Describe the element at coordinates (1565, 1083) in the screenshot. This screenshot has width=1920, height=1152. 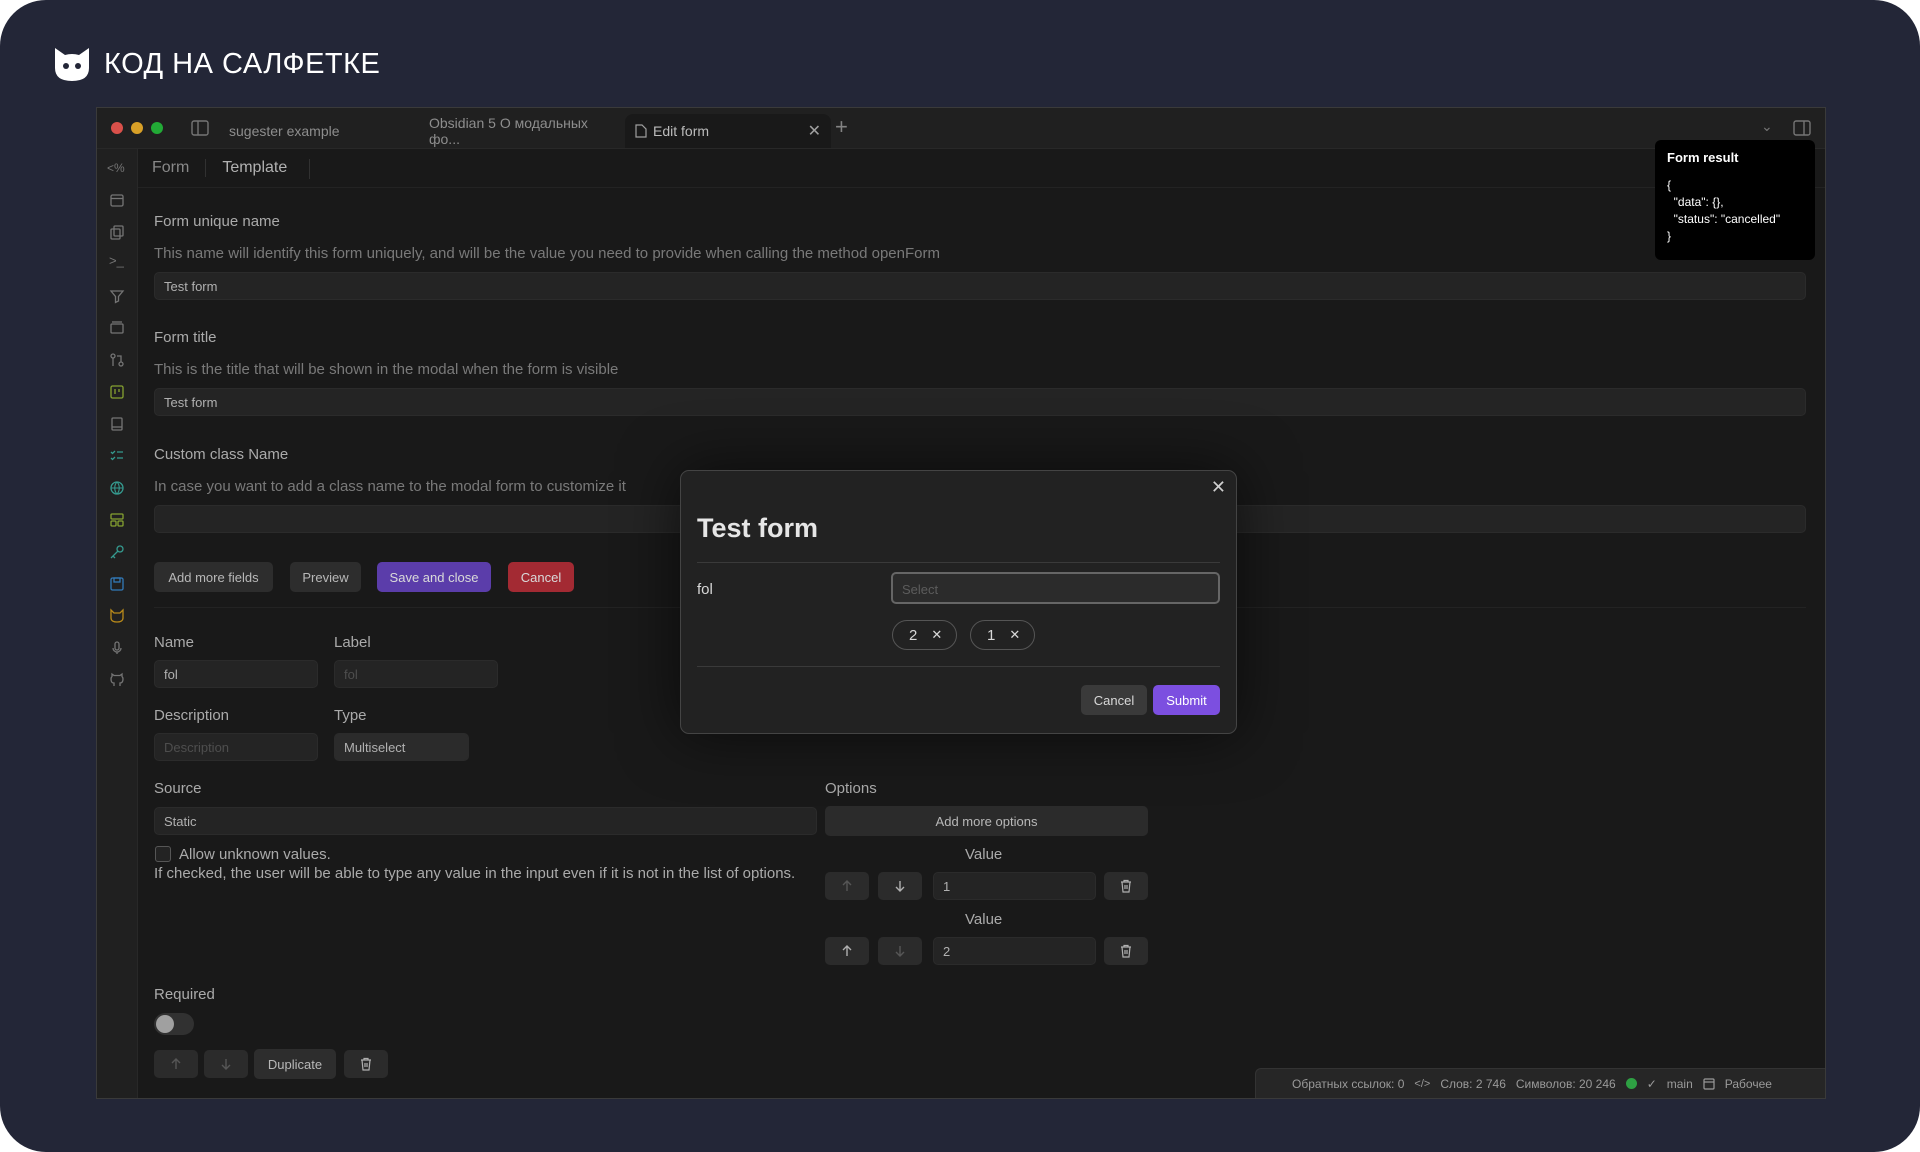
I see `char-count: Символов: 20 246` at that location.